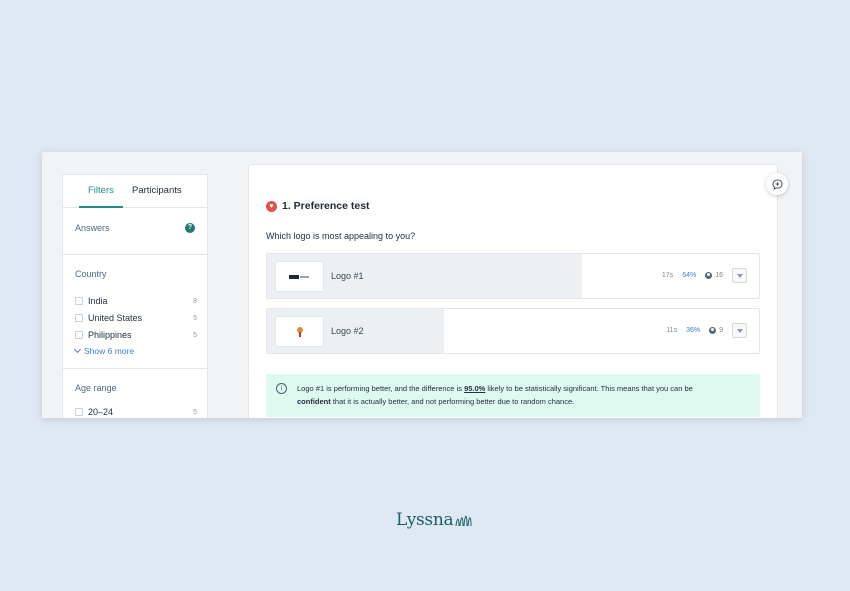 The height and width of the screenshot is (591, 850). What do you see at coordinates (96, 388) in the screenshot?
I see `age-range-title: Age range` at bounding box center [96, 388].